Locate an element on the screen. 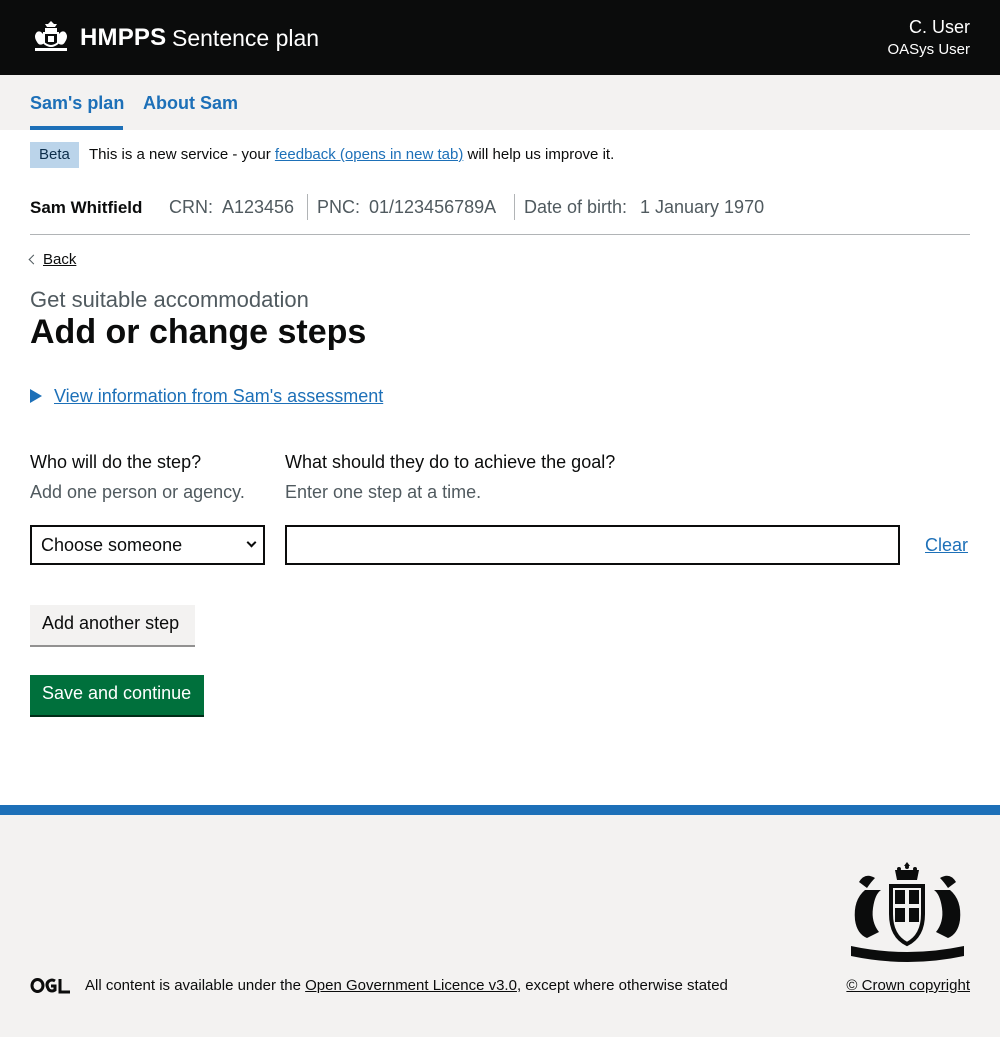 The width and height of the screenshot is (1000, 1037). triangle-right-icon is located at coordinates (36, 396).